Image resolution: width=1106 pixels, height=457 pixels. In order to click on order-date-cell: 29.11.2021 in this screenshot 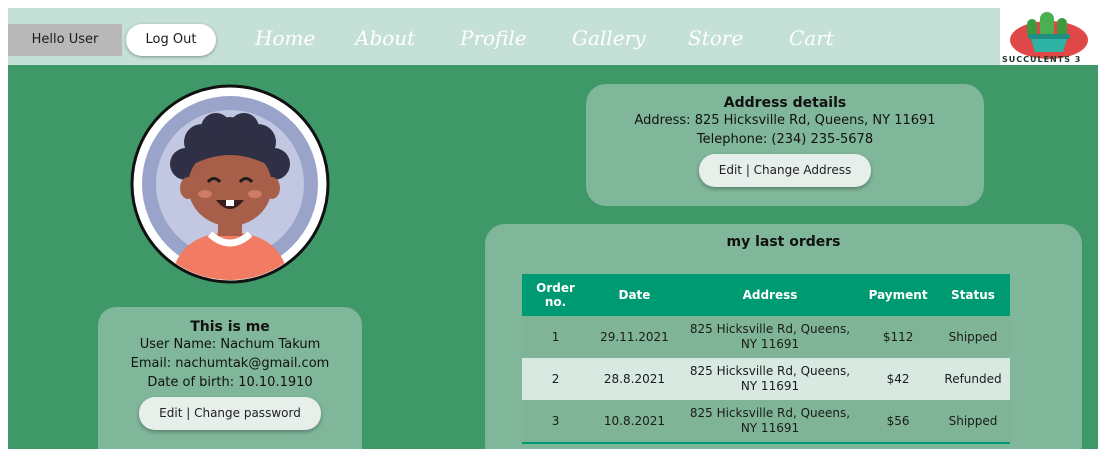, I will do `click(634, 337)`.